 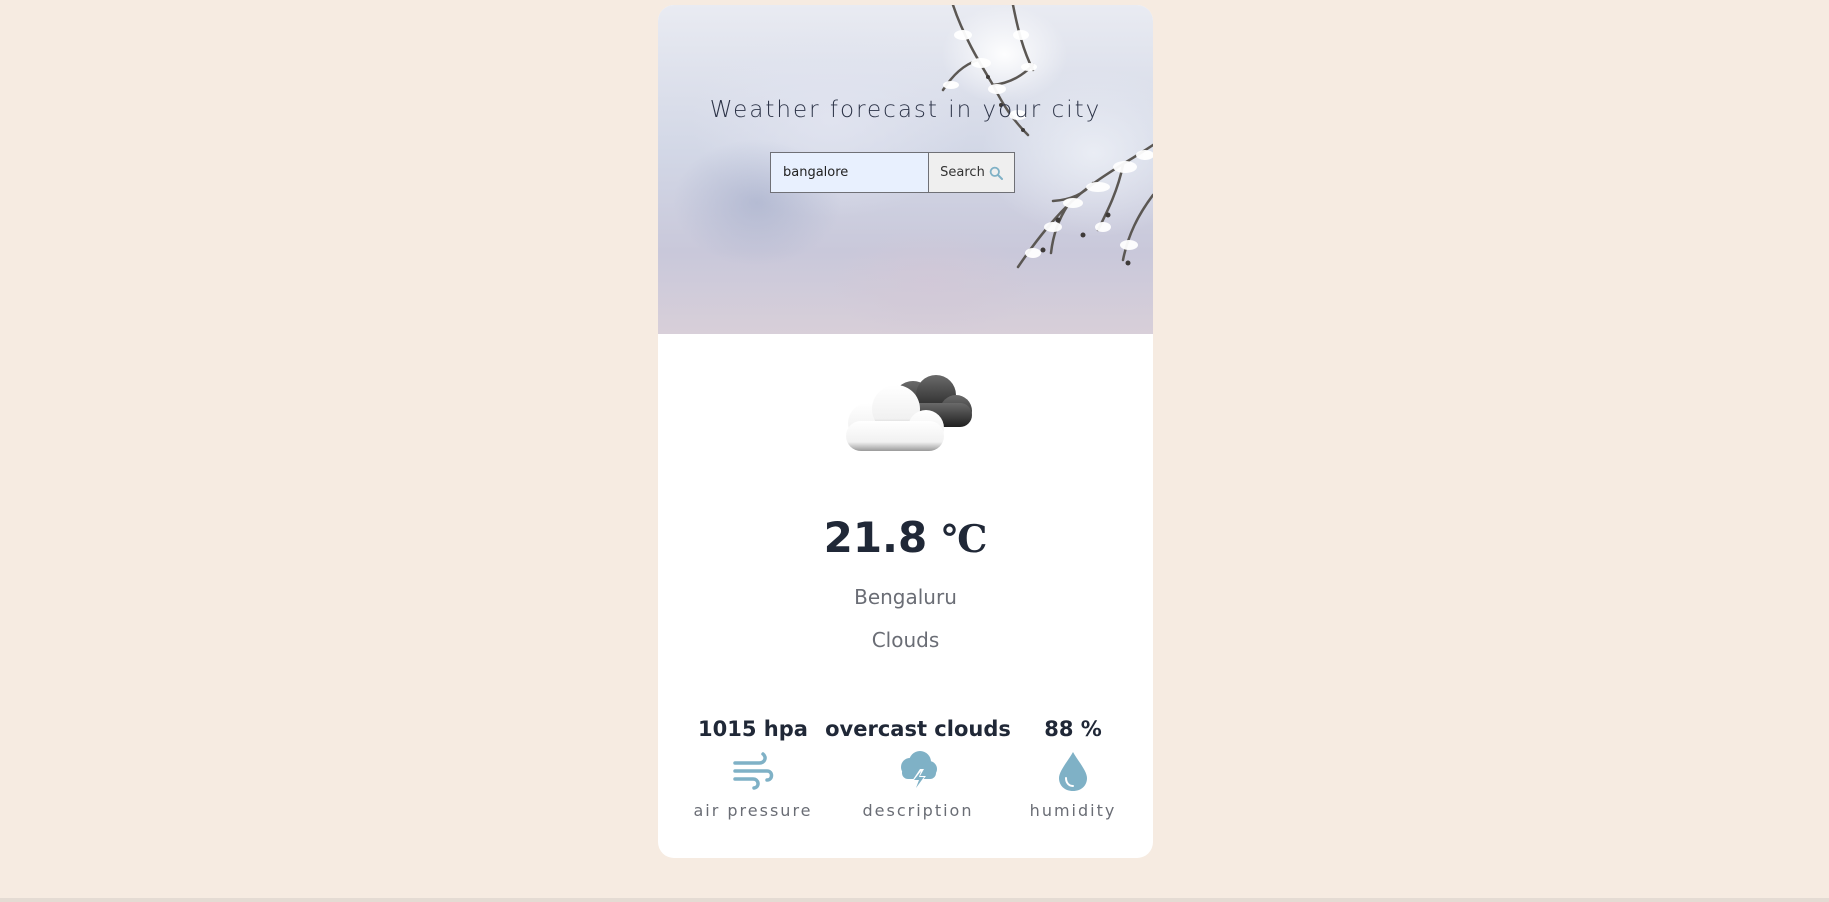 What do you see at coordinates (875, 537) in the screenshot?
I see `temperature-value: 21.8` at bounding box center [875, 537].